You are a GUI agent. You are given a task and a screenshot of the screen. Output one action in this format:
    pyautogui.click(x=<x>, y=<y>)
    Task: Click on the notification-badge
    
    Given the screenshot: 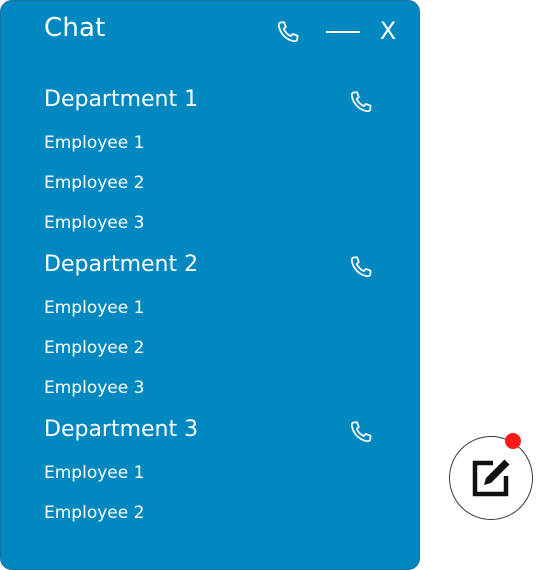 What is the action you would take?
    pyautogui.click(x=513, y=441)
    